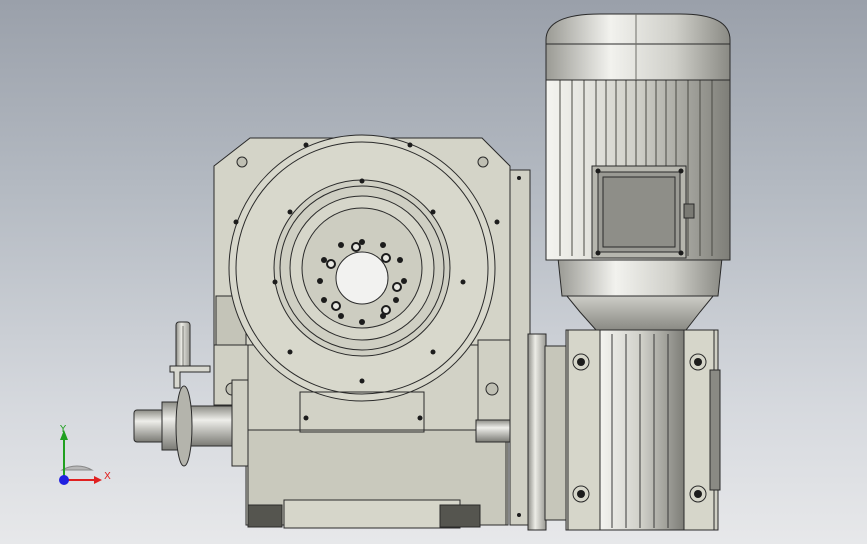  Describe the element at coordinates (362, 278) in the screenshot. I see `table-center-bore` at that location.